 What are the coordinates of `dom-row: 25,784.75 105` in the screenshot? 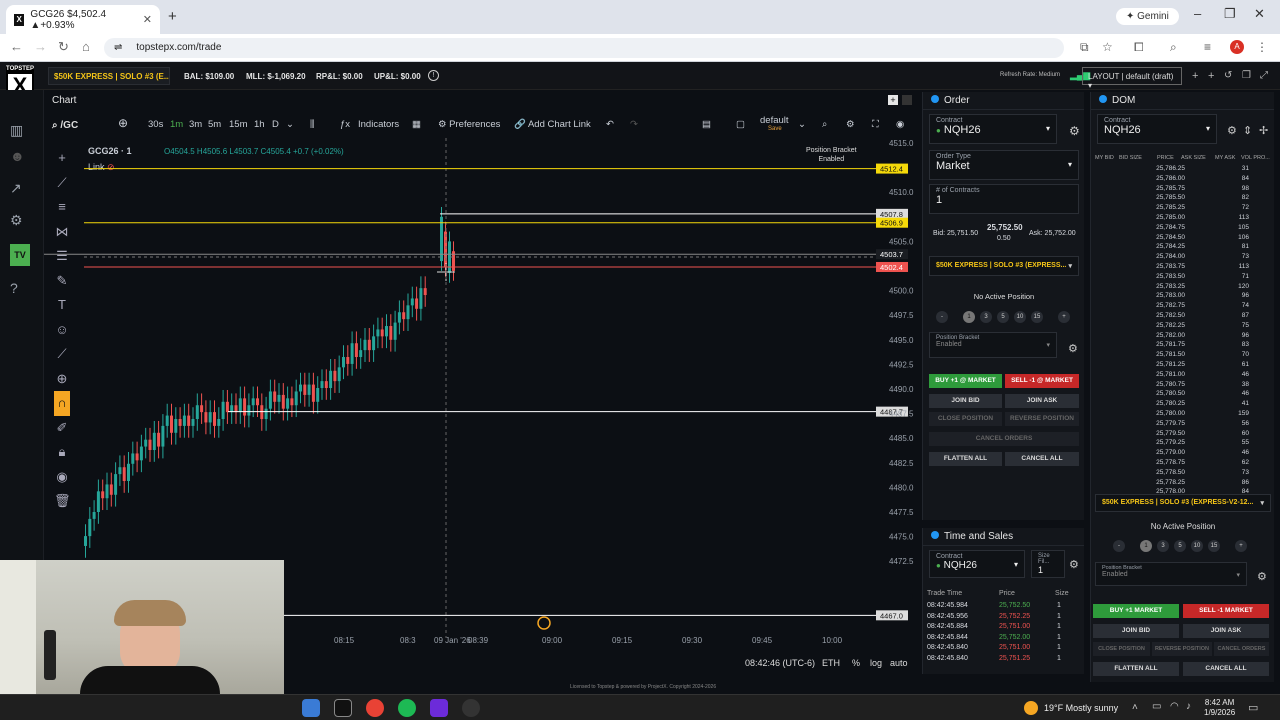 It's located at (1183, 229).